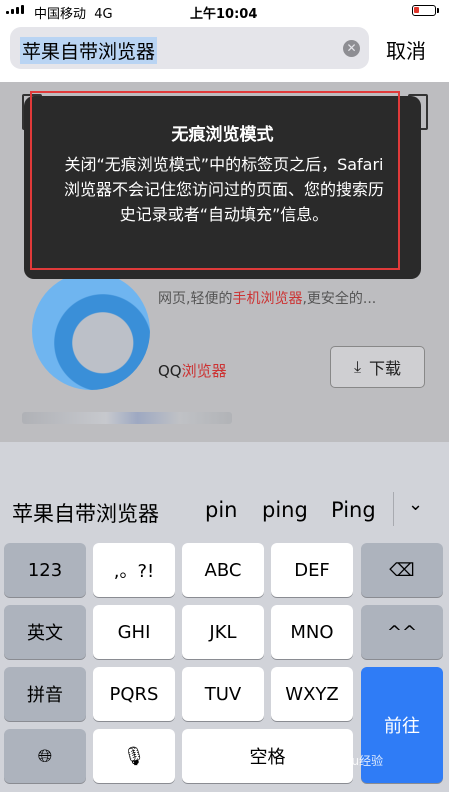 Image resolution: width=449 pixels, height=792 pixels. What do you see at coordinates (127, 418) in the screenshot?
I see `blurred-text` at bounding box center [127, 418].